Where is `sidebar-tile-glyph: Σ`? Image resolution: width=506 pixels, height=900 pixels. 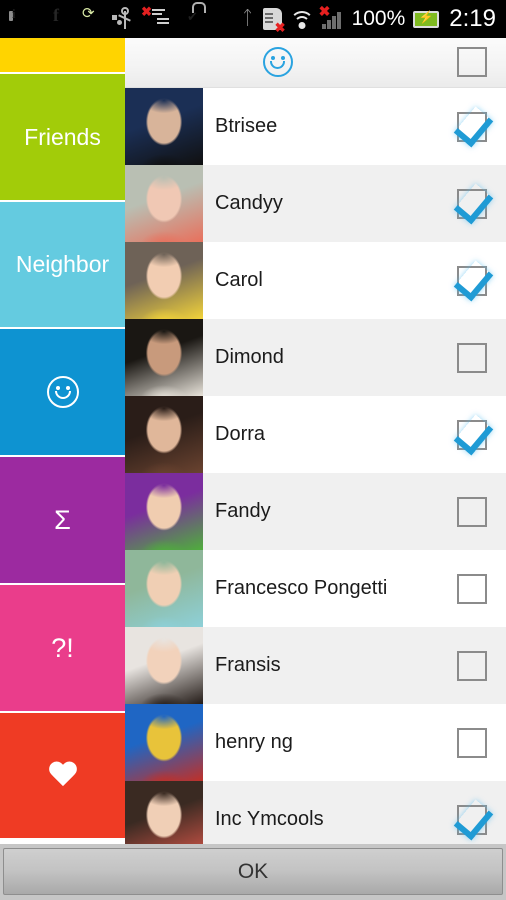 sidebar-tile-glyph: Σ is located at coordinates (62, 519).